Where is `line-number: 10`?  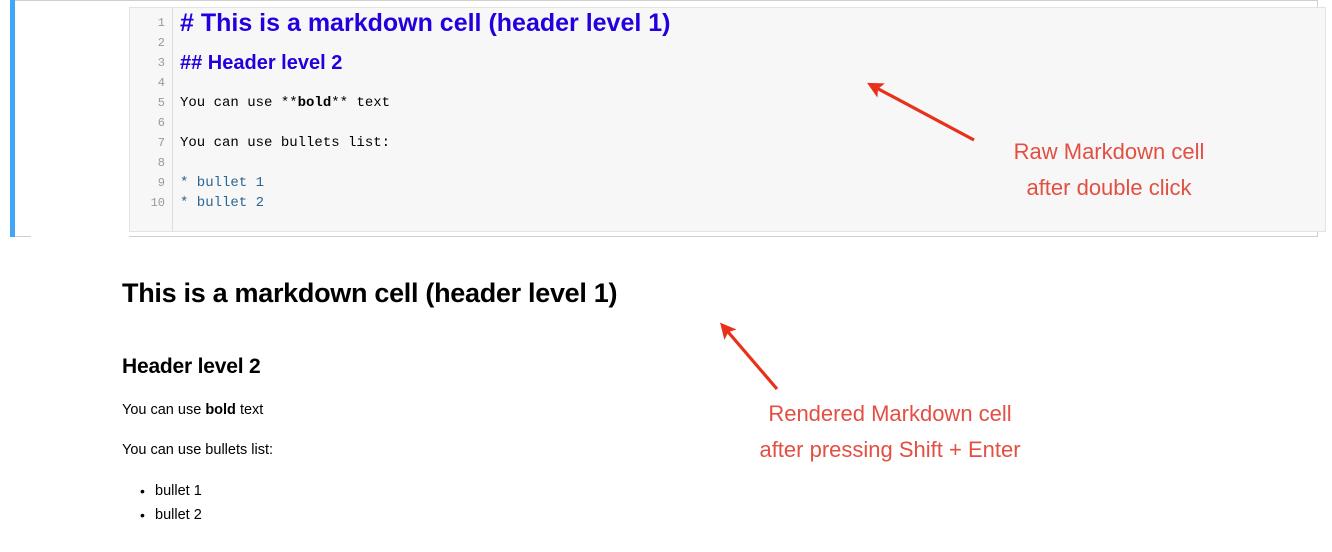
line-number: 10 is located at coordinates (157, 203).